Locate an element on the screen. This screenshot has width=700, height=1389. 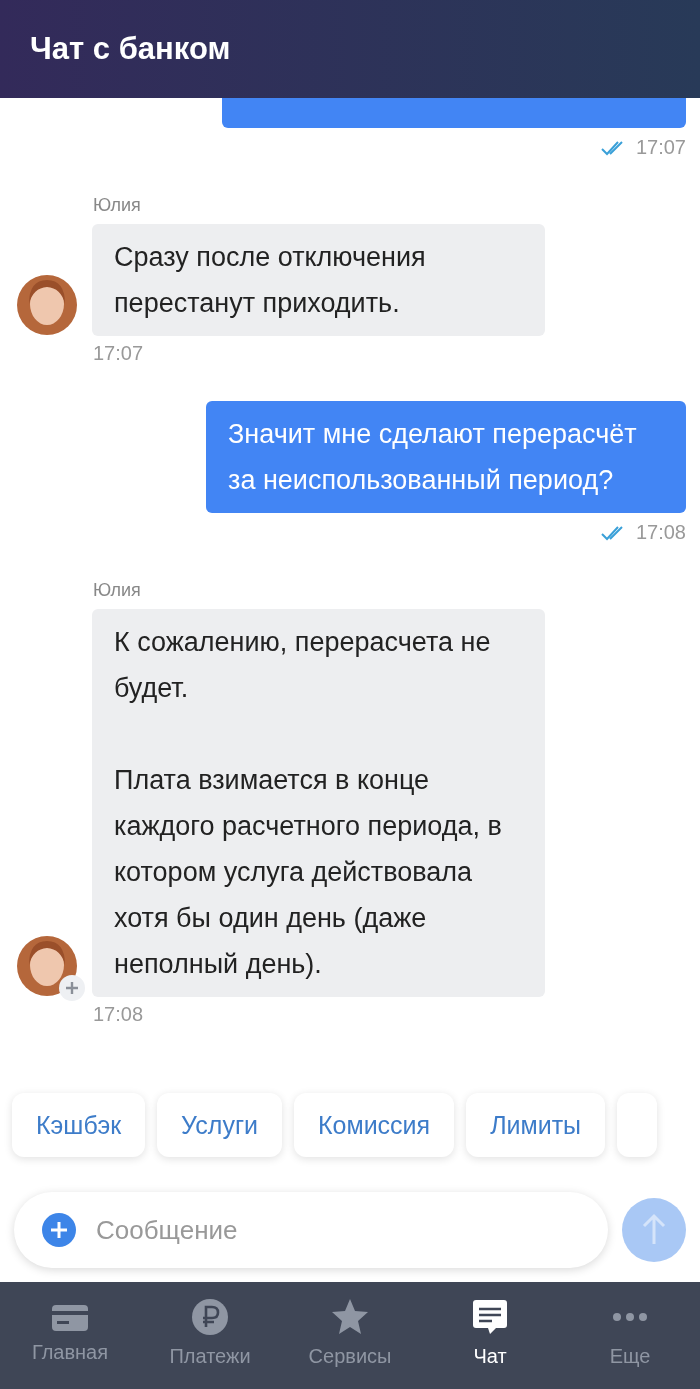
star-icon is located at coordinates (350, 1317).